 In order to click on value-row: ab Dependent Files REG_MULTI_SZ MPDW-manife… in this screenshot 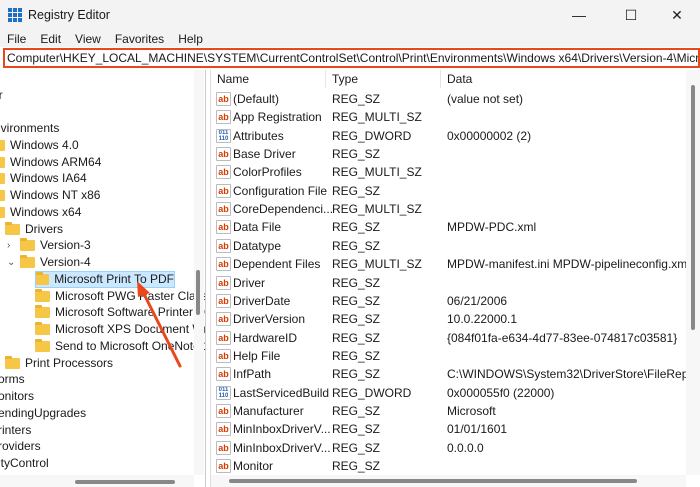, I will do `click(450, 264)`.